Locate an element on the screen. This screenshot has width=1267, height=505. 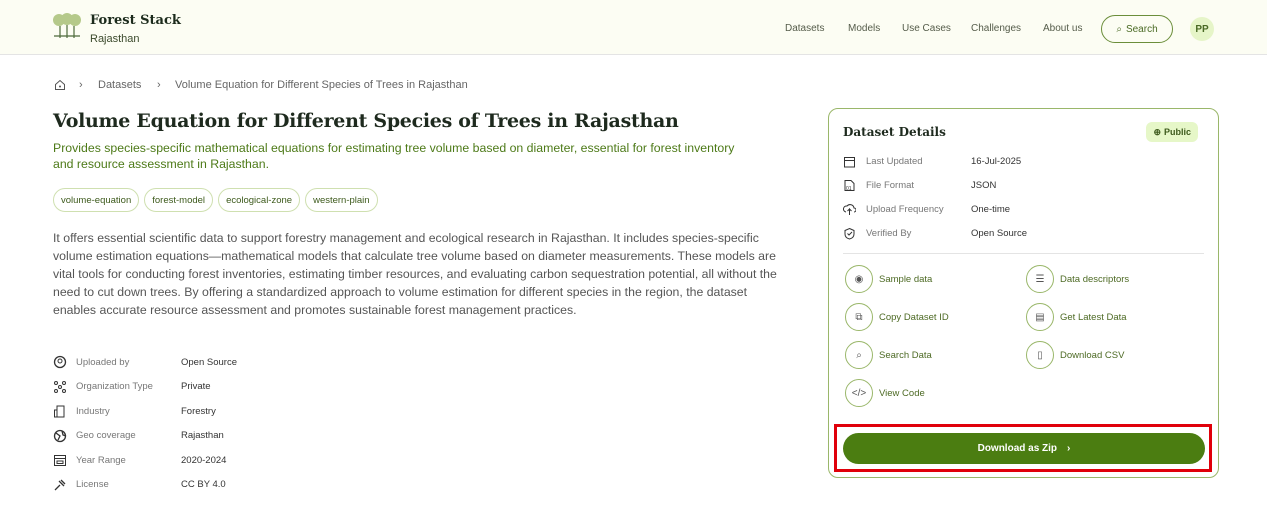
detail-label: Last Updated is located at coordinates (894, 161).